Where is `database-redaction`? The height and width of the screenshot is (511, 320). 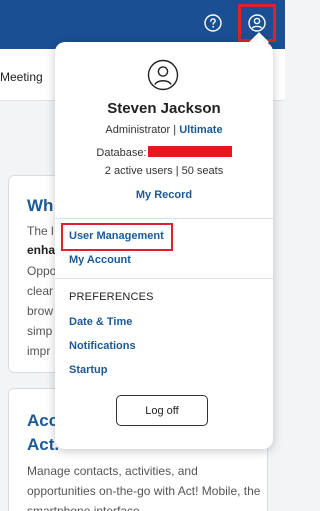 database-redaction is located at coordinates (189, 151).